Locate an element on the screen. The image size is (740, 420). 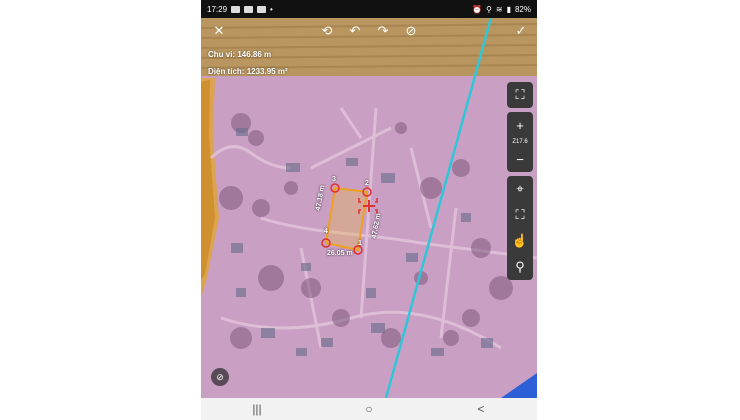
perimeter-label: Chu vi: is located at coordinates (222, 54).